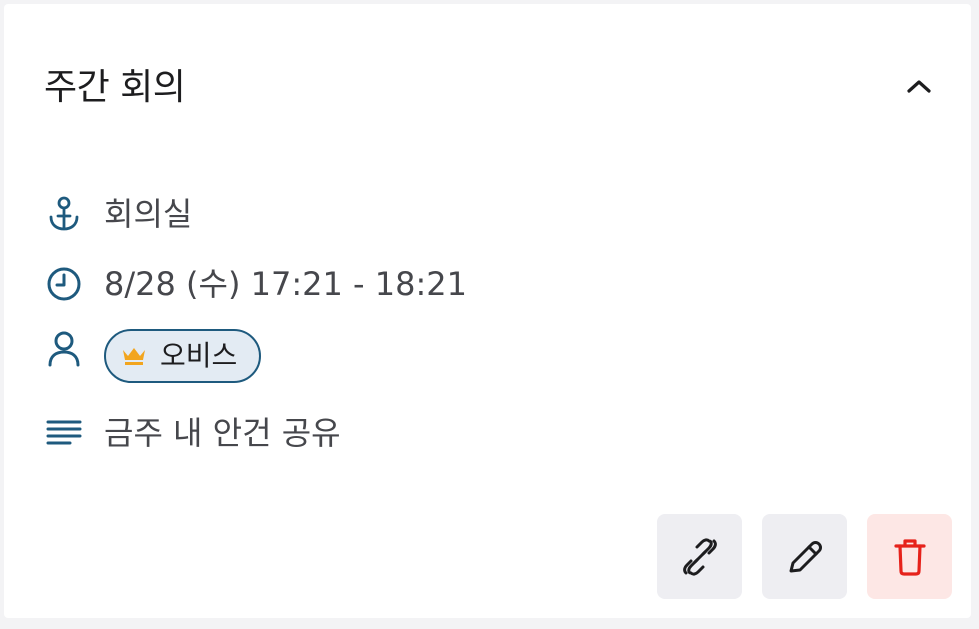  Describe the element at coordinates (222, 433) in the screenshot. I see `description-text: 금주 내 안건 공유` at that location.